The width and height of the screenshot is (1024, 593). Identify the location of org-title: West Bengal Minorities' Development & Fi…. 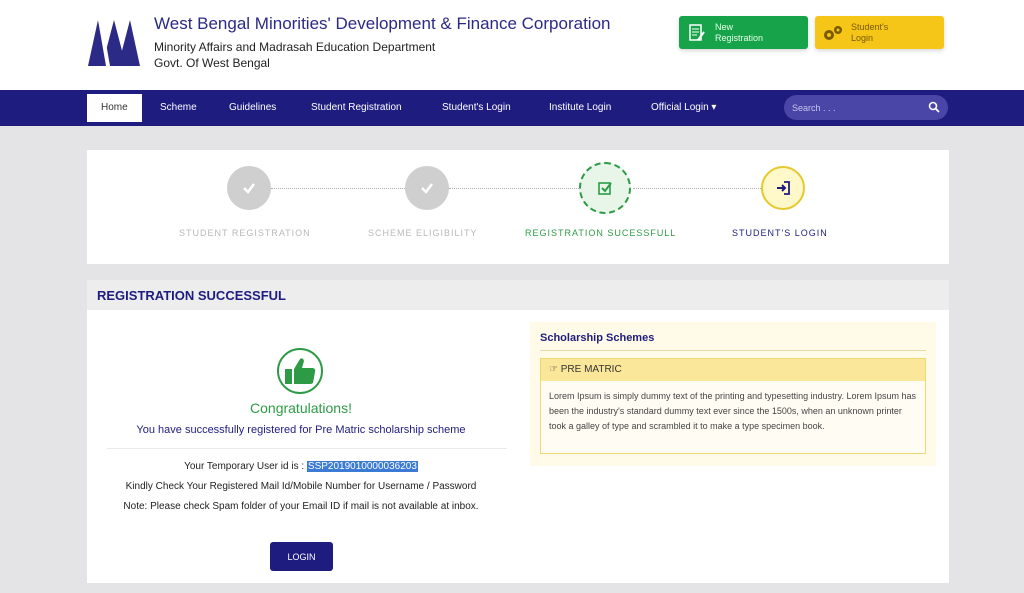
(382, 23).